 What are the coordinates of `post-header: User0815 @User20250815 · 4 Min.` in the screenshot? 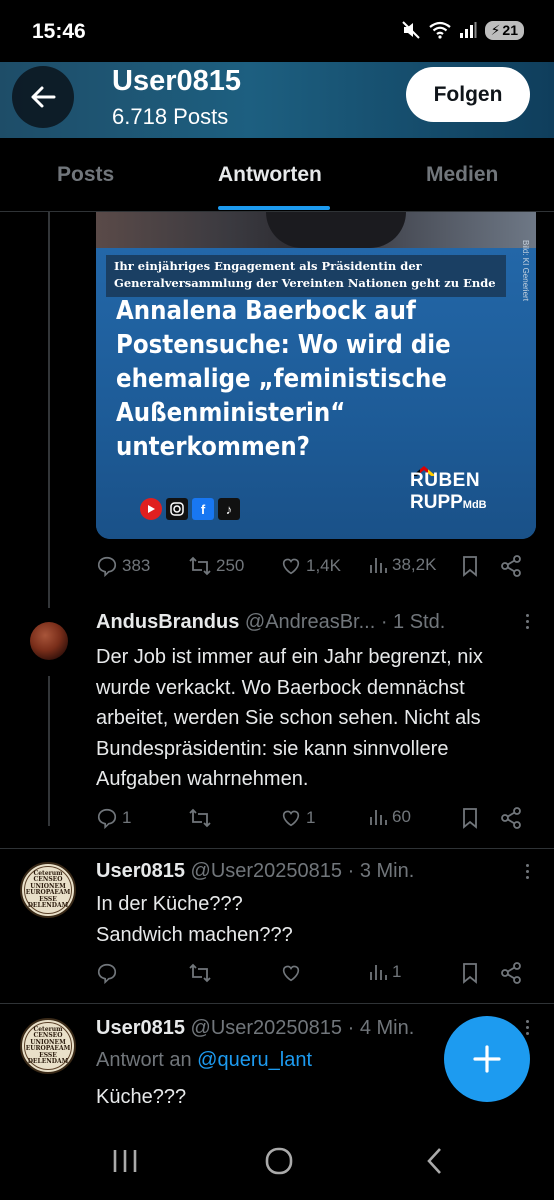 It's located at (255, 1028).